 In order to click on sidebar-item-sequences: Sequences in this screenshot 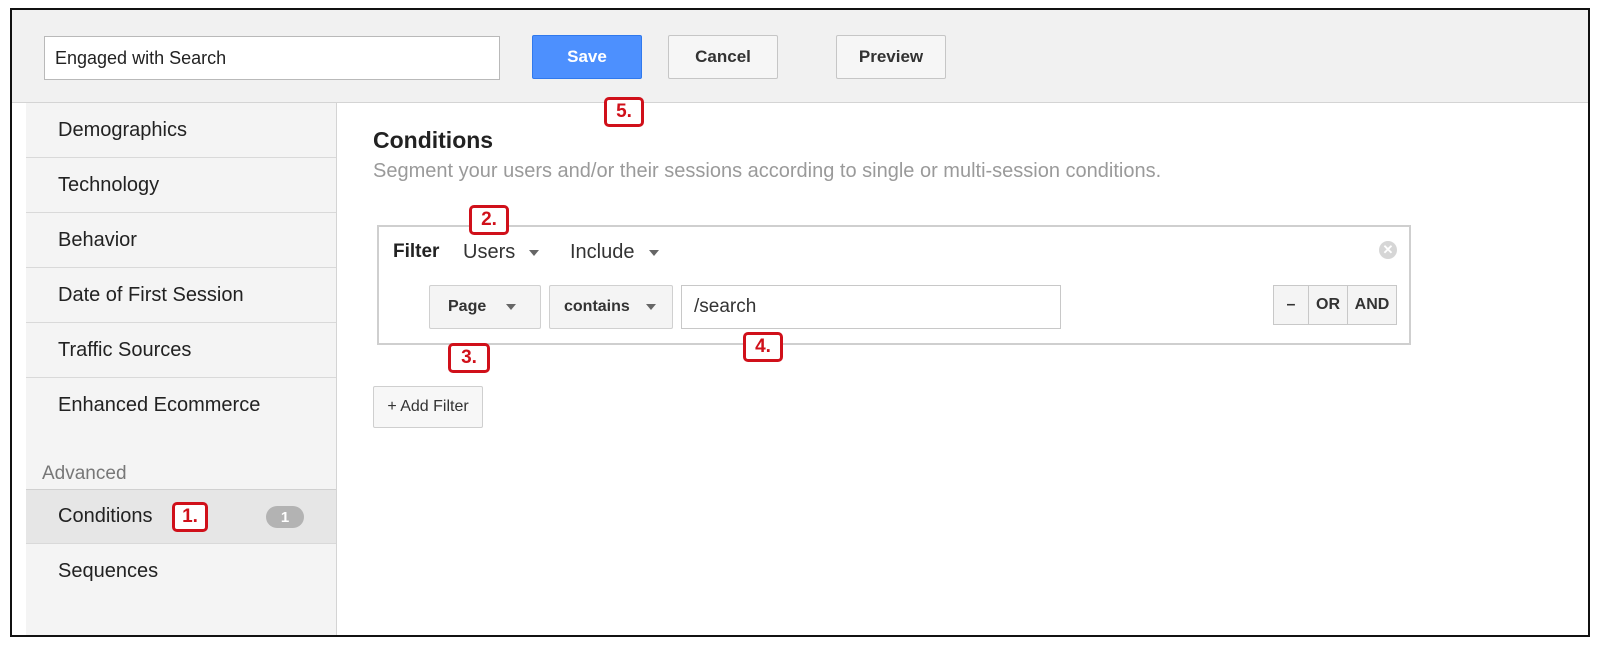, I will do `click(181, 571)`.